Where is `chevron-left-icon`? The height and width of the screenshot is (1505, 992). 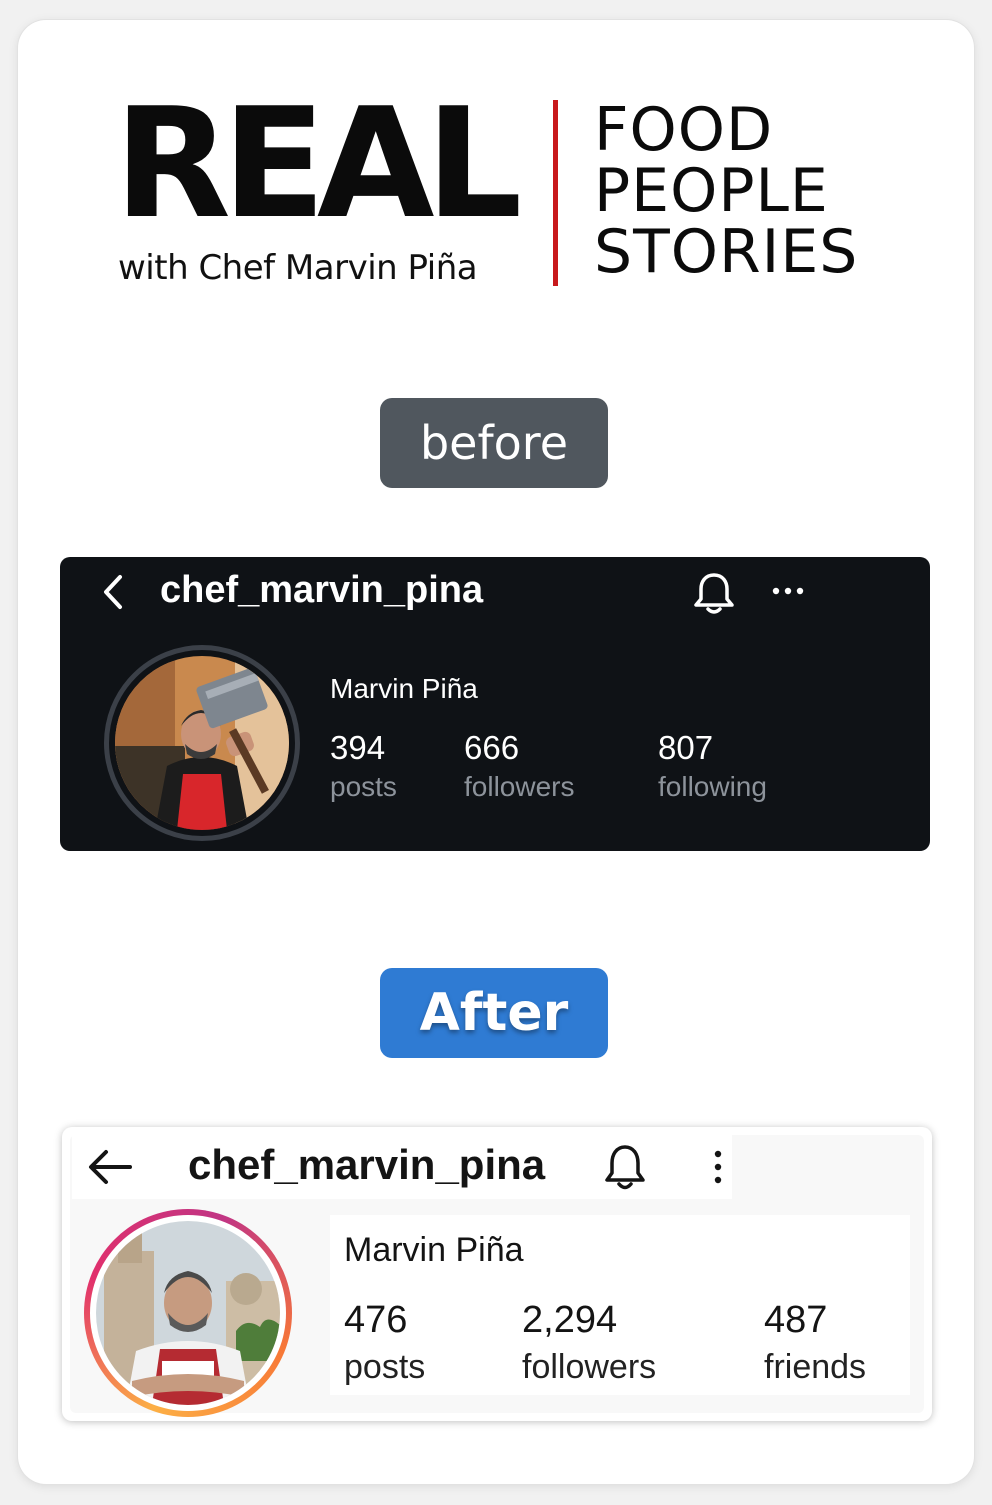
chevron-left-icon is located at coordinates (114, 592).